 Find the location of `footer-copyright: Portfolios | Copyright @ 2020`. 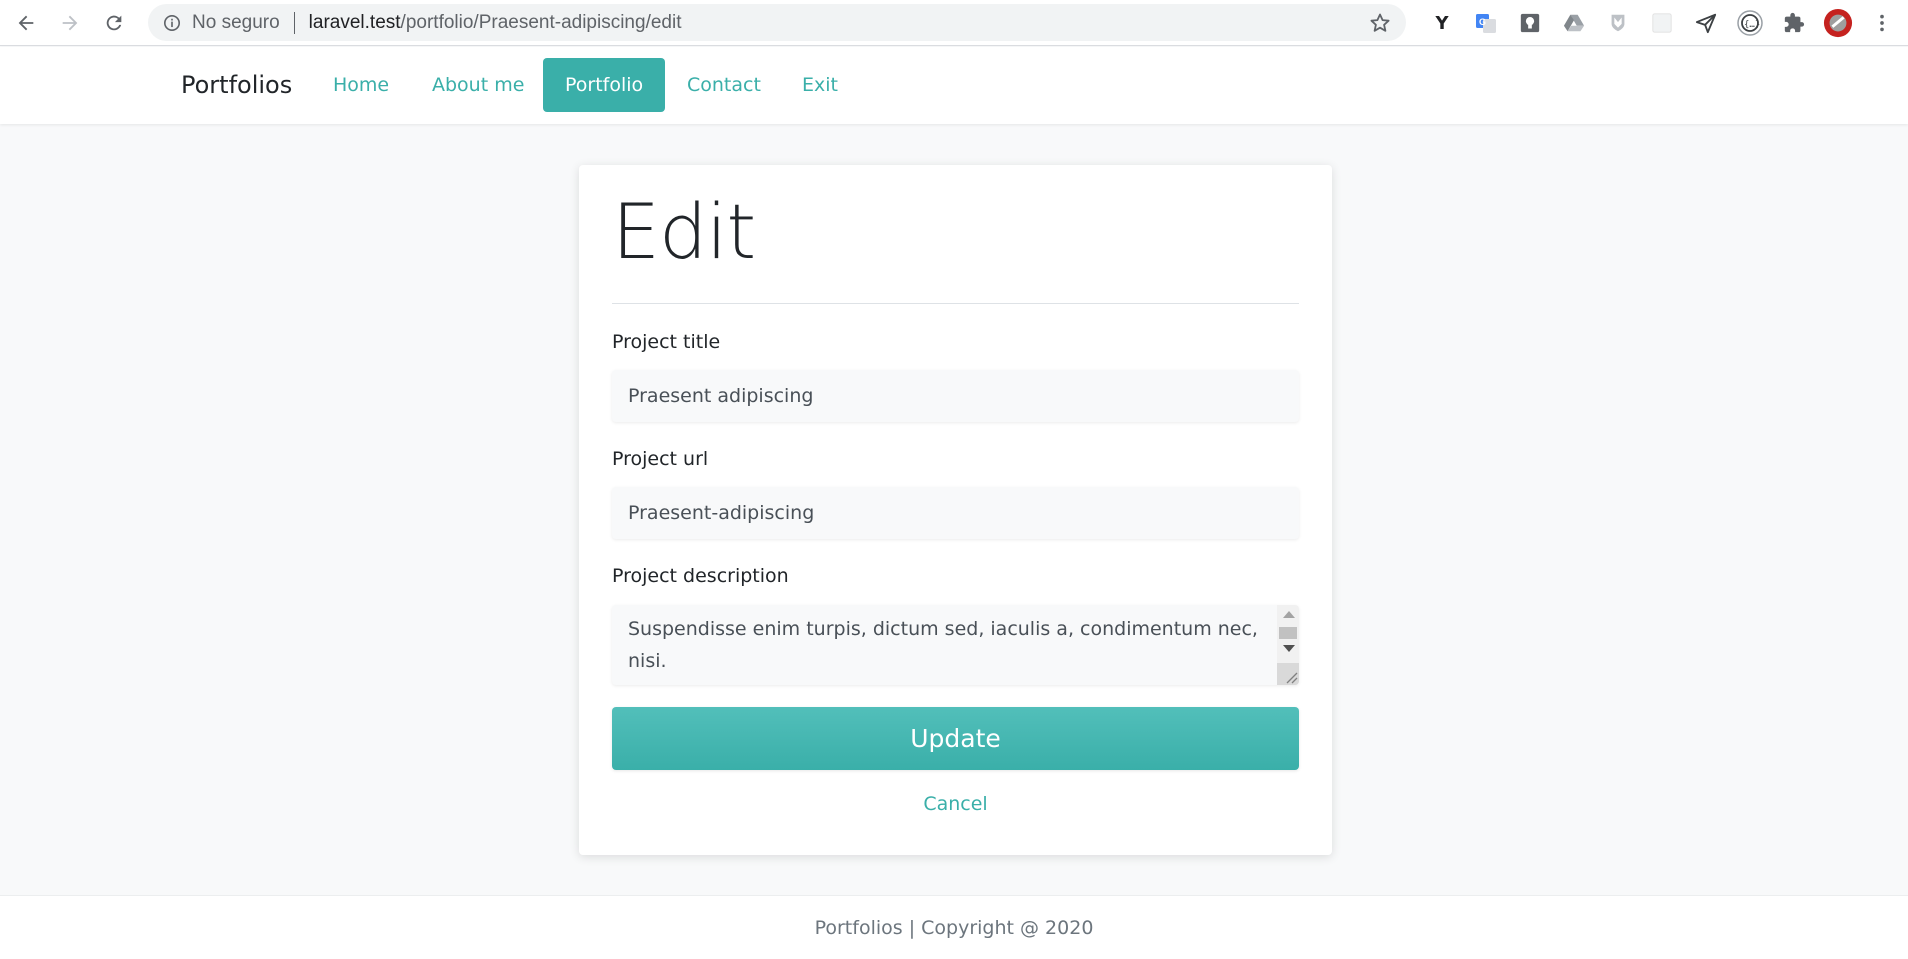

footer-copyright: Portfolios | Copyright @ 2020 is located at coordinates (954, 927).